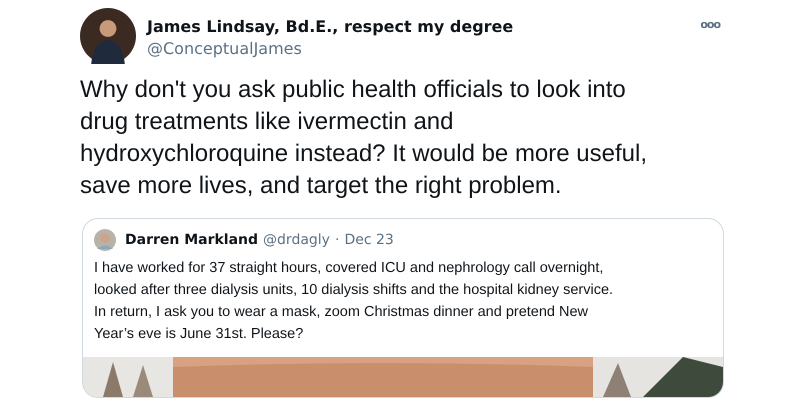 The image size is (800, 405). I want to click on more-options-icon: ooo, so click(710, 24).